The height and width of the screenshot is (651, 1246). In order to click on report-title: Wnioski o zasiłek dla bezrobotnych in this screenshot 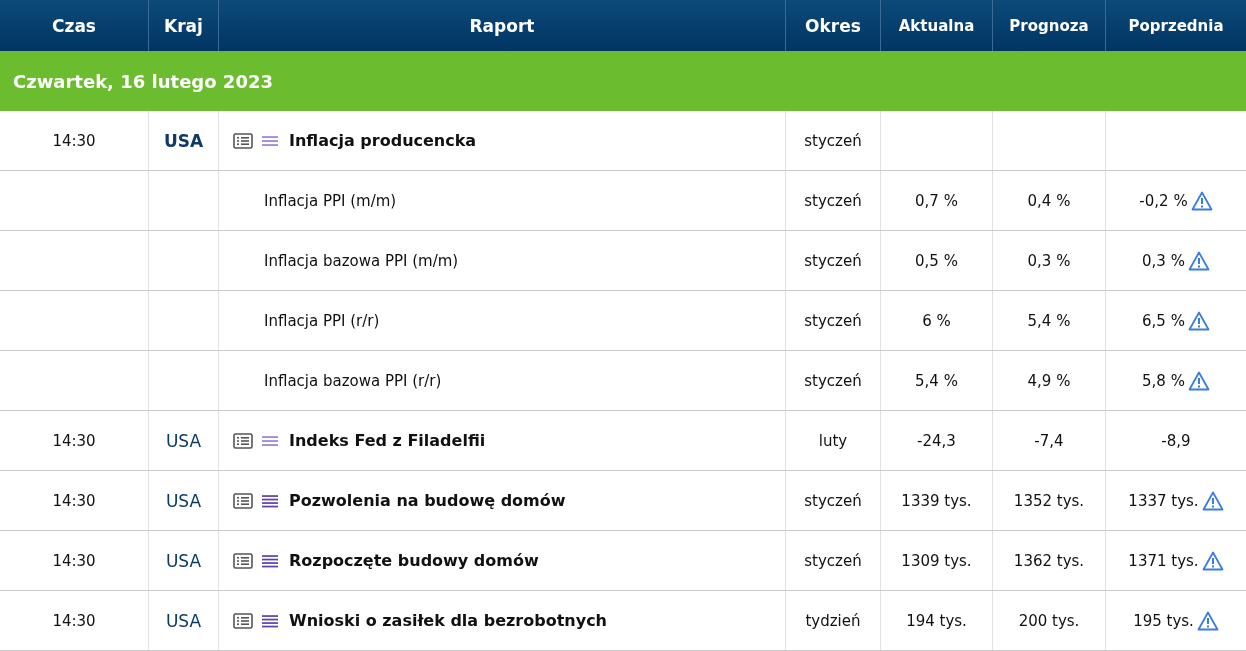, I will do `click(448, 620)`.